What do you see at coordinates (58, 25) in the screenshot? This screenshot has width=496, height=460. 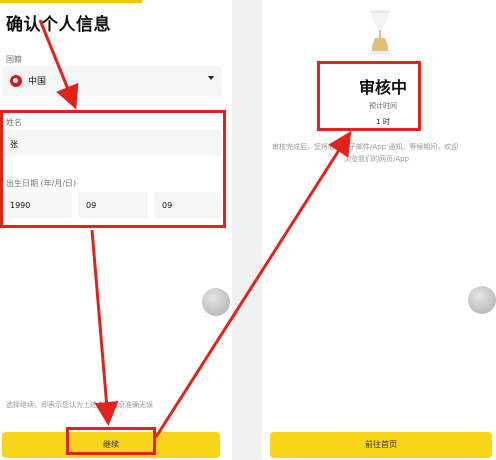 I see `page-title: 确认个人信息` at bounding box center [58, 25].